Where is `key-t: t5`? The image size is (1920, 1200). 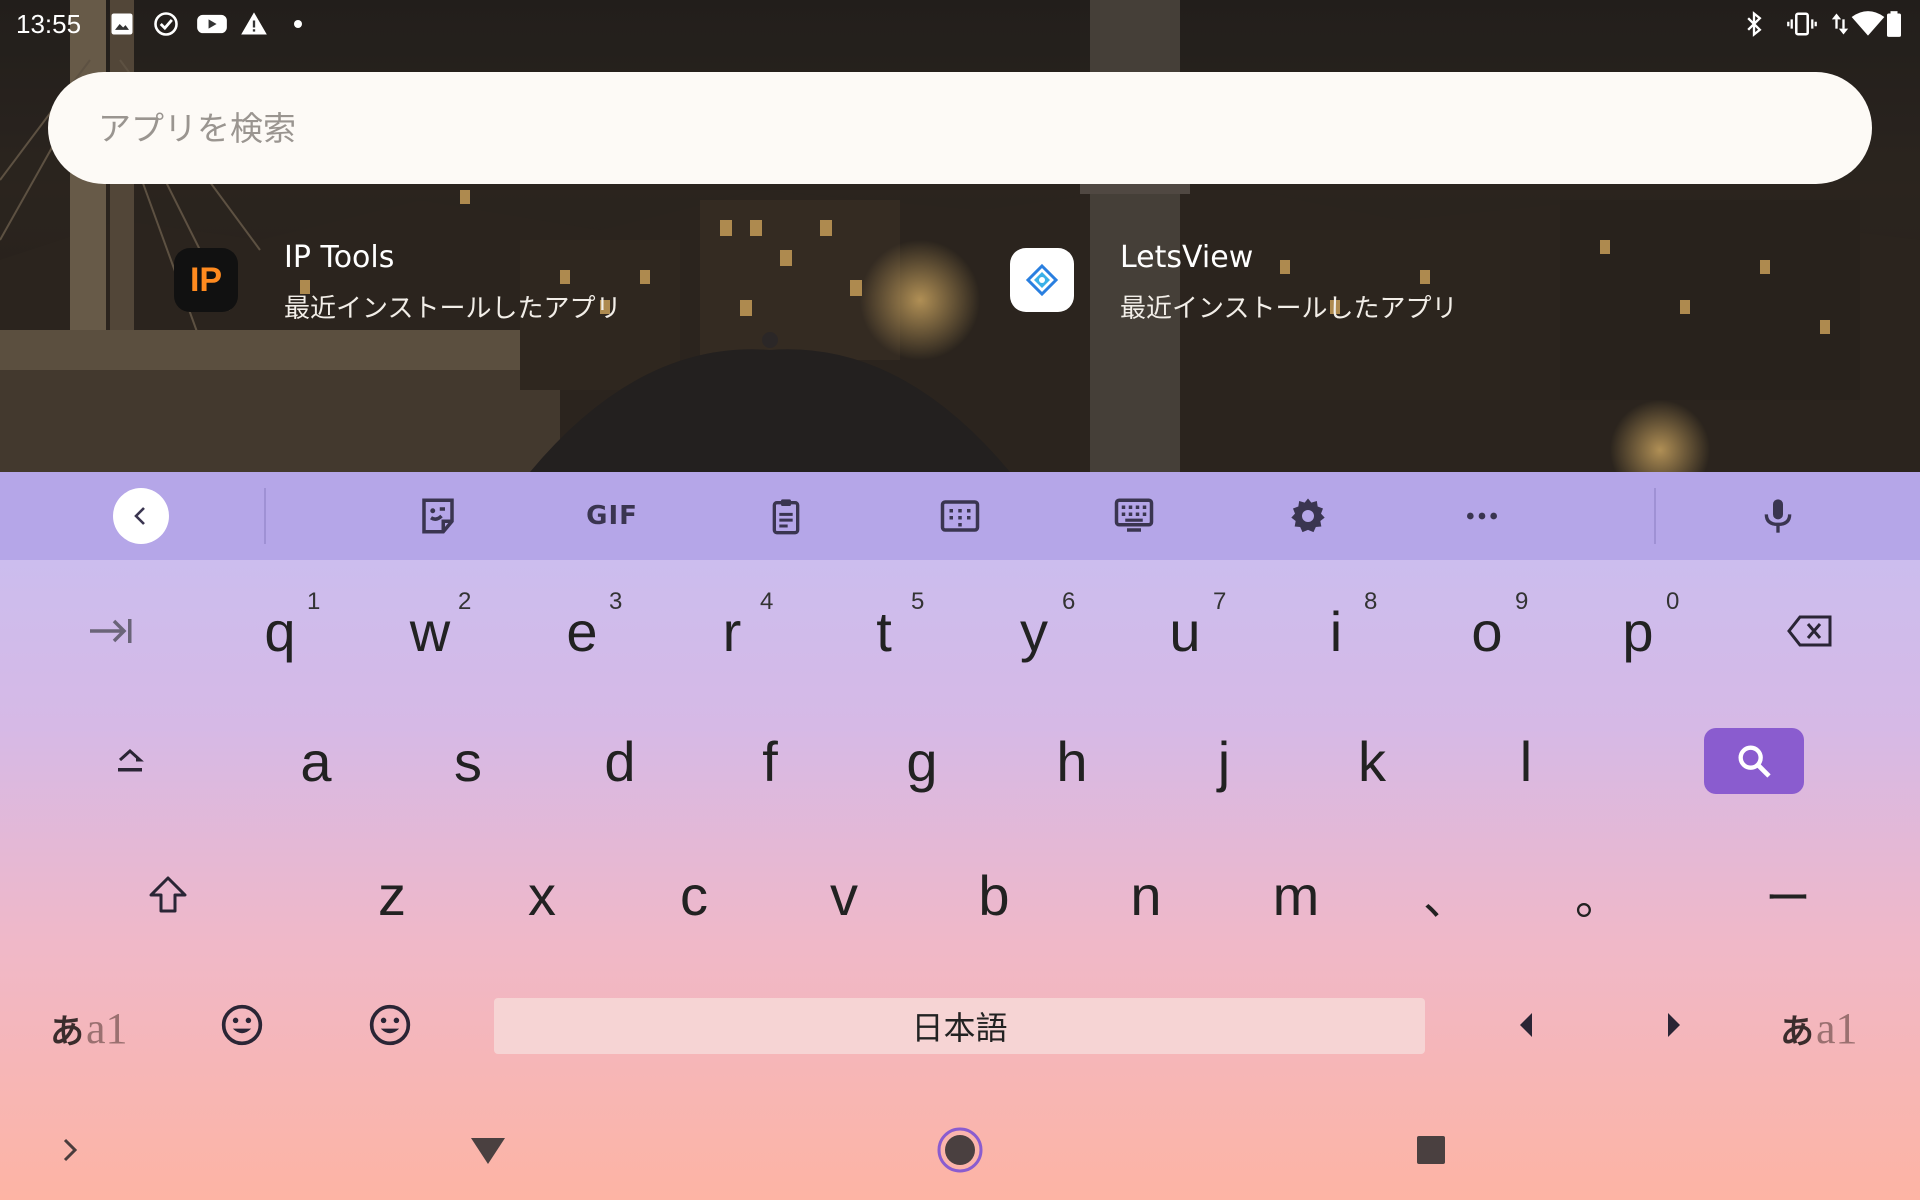 key-t: t5 is located at coordinates (884, 631).